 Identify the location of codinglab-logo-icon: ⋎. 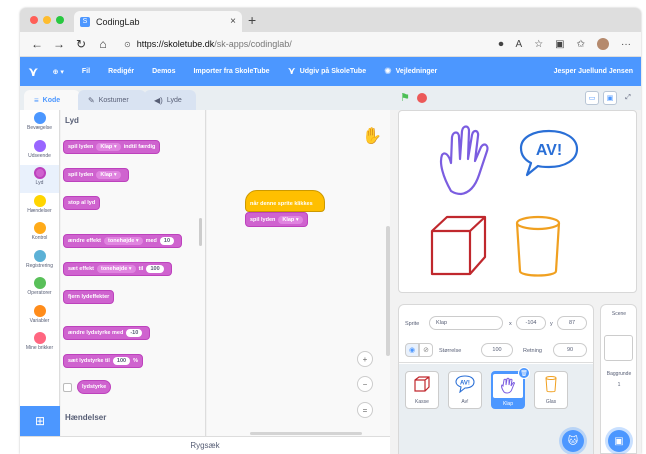
(33, 72).